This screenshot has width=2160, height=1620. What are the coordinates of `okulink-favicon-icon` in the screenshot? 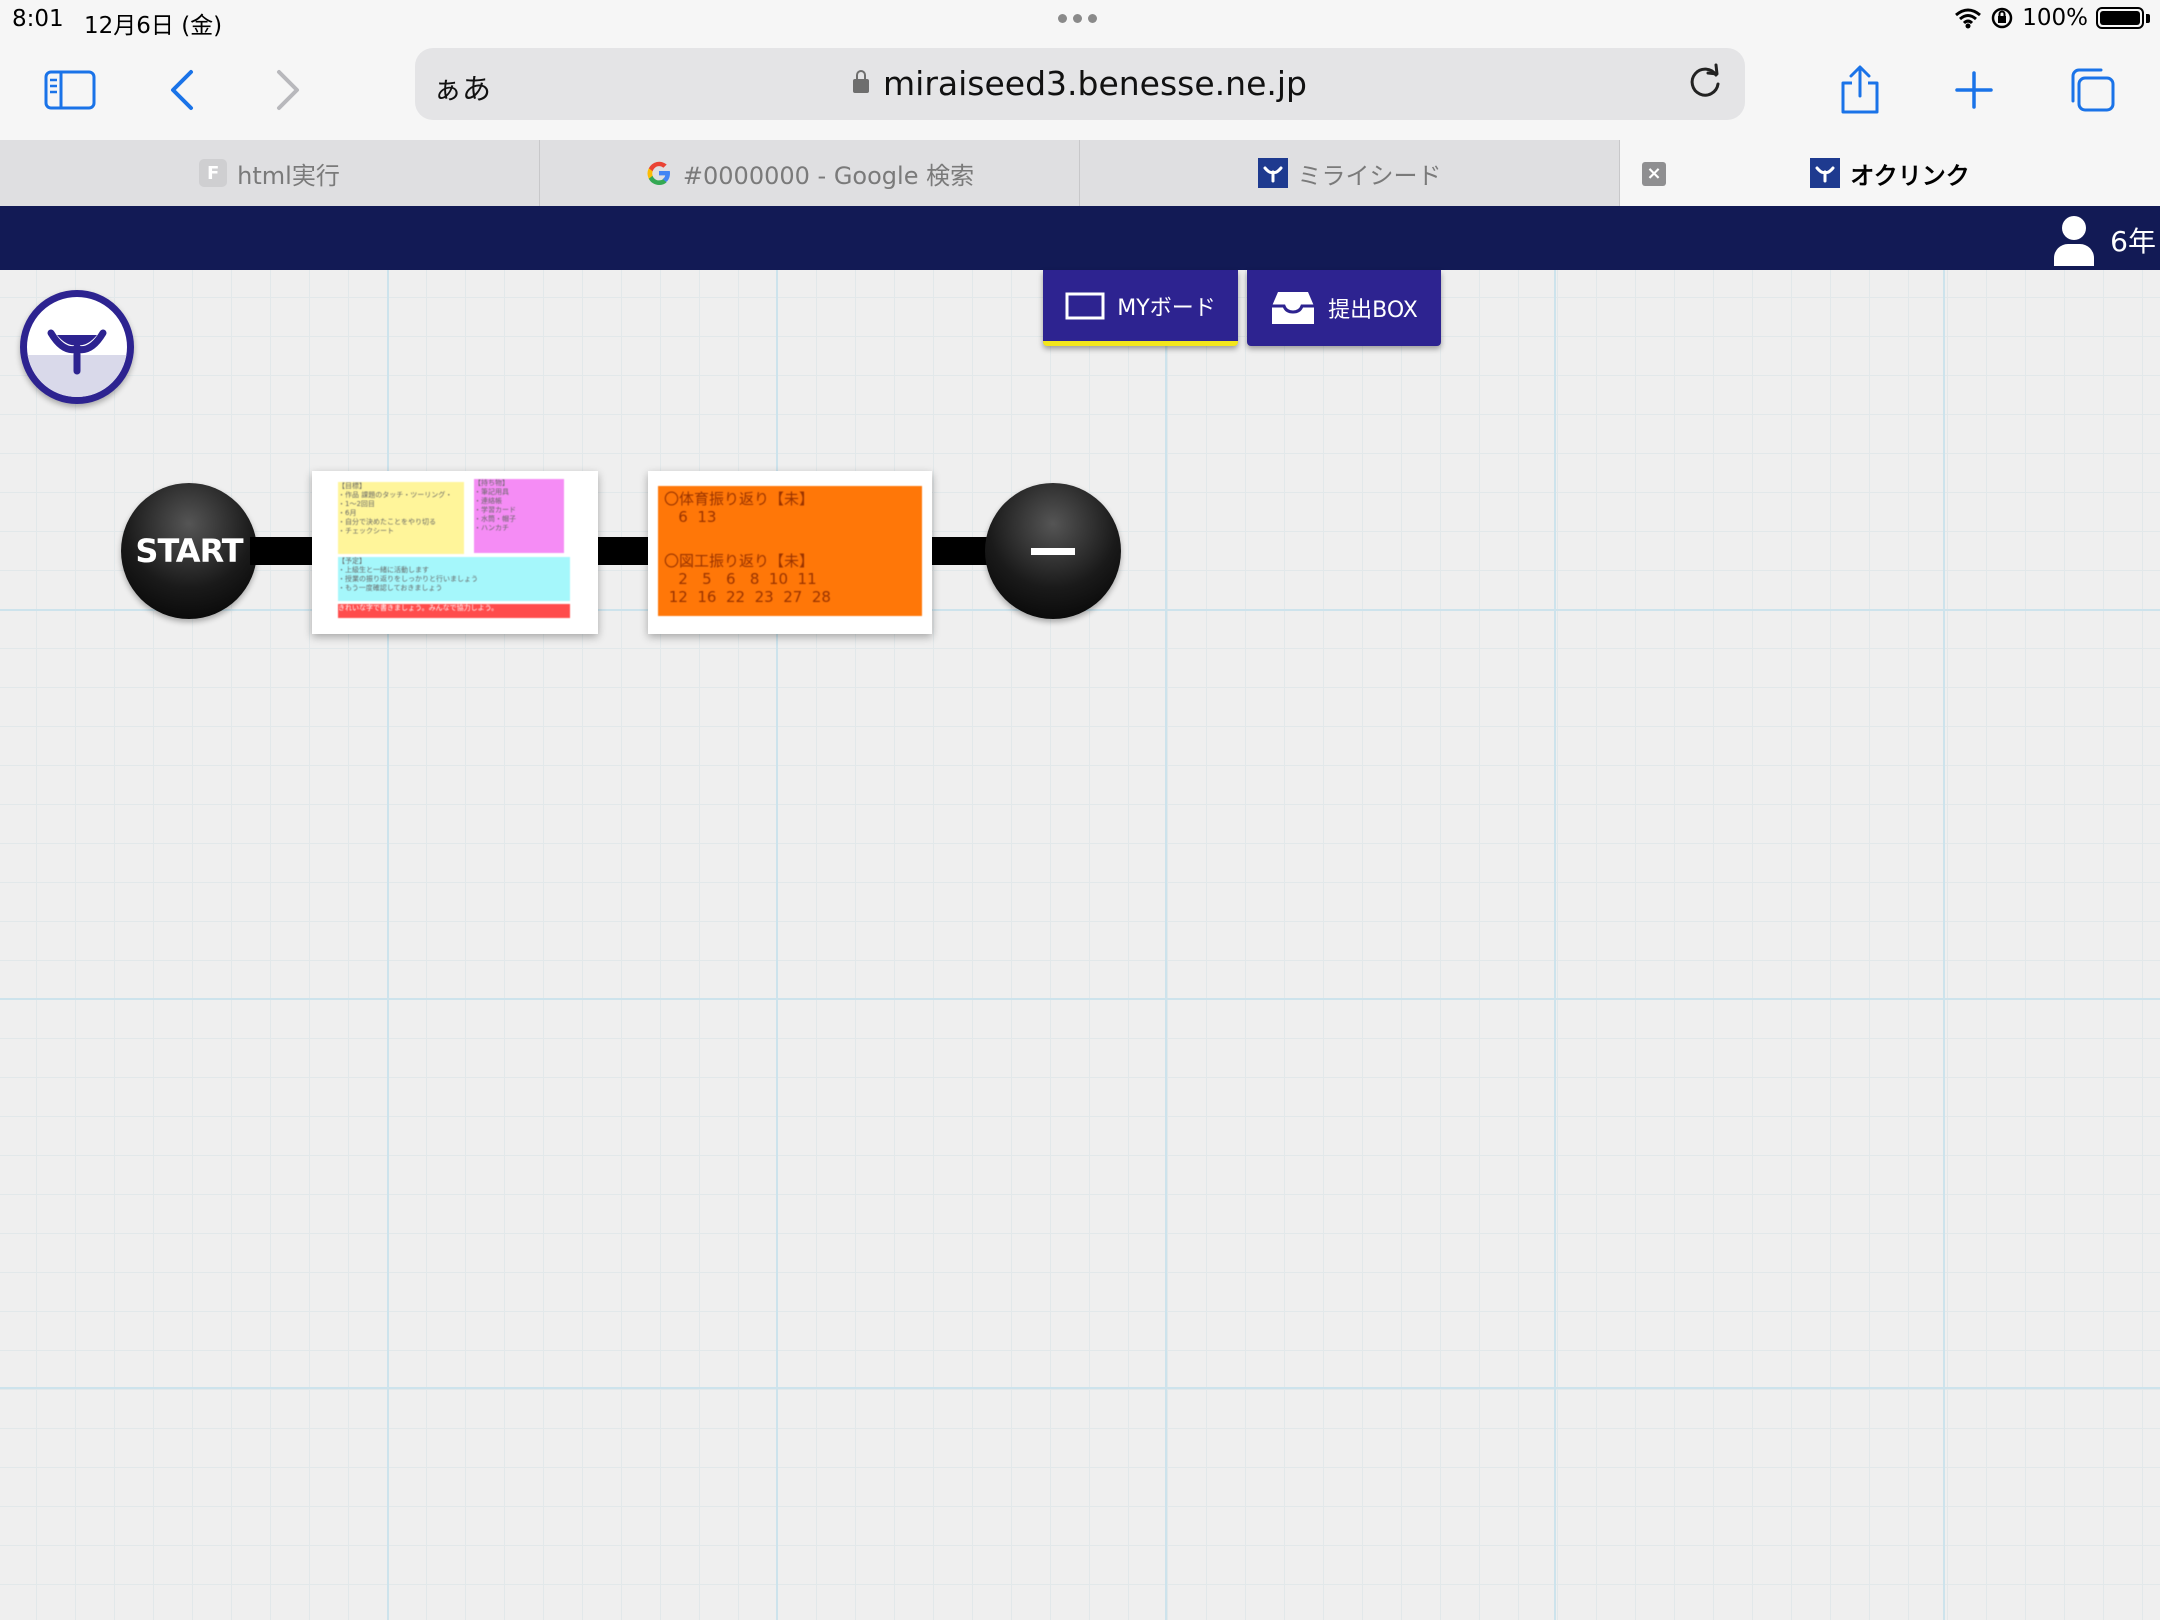 It's located at (1825, 173).